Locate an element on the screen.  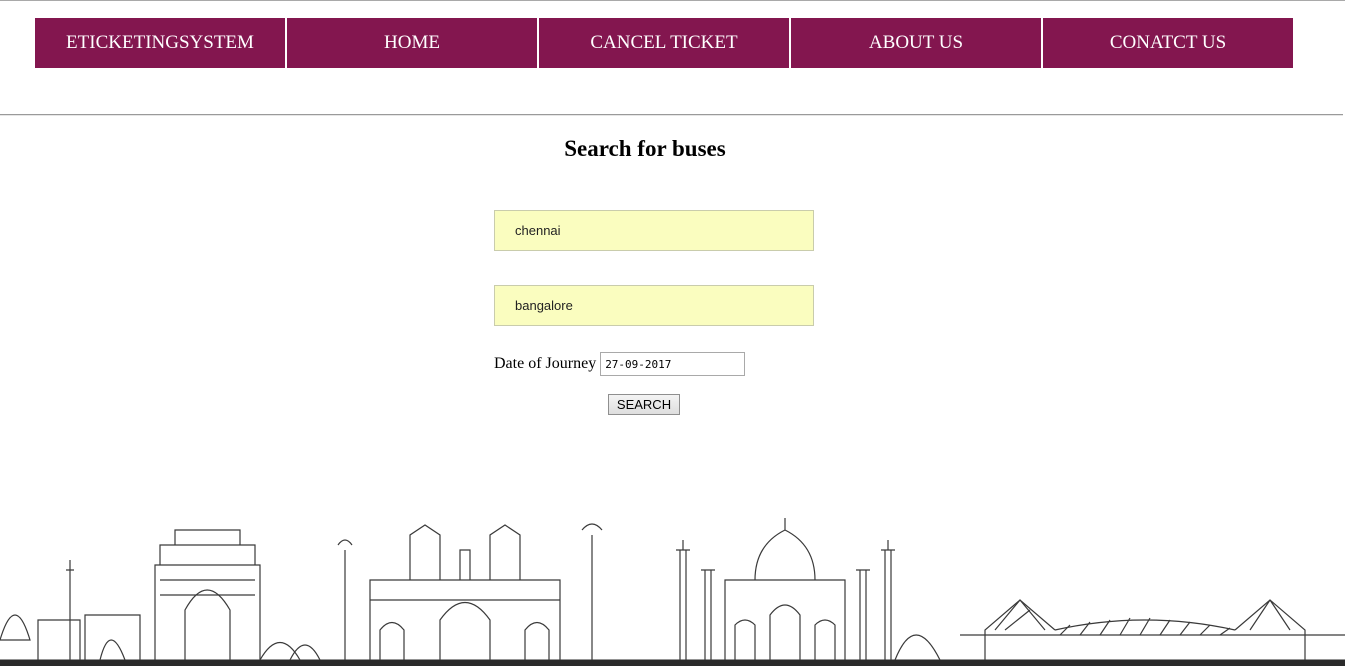
nav-contact-us: CONATCT US is located at coordinates (1168, 43).